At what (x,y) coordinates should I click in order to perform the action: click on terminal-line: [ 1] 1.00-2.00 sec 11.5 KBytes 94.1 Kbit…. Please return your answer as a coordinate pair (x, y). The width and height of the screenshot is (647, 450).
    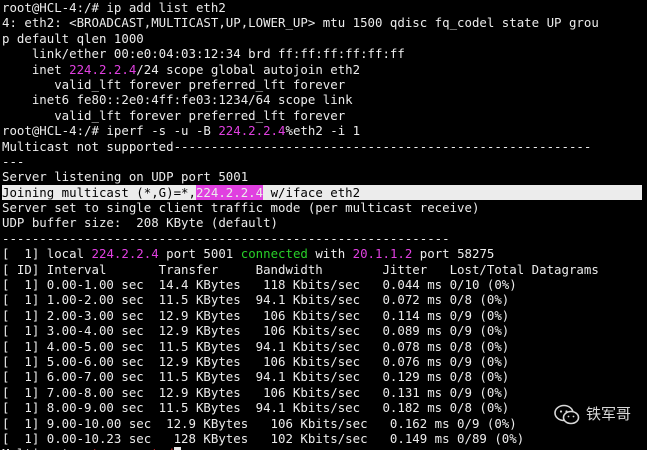
    Looking at the image, I should click on (324, 299).